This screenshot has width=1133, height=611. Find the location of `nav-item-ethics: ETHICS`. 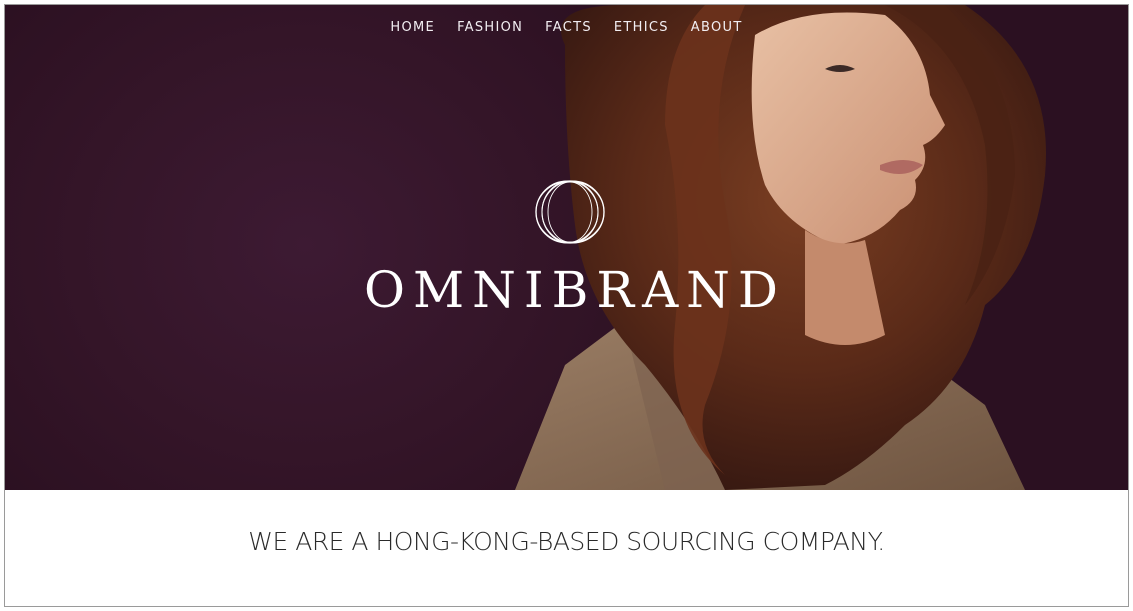

nav-item-ethics: ETHICS is located at coordinates (641, 27).